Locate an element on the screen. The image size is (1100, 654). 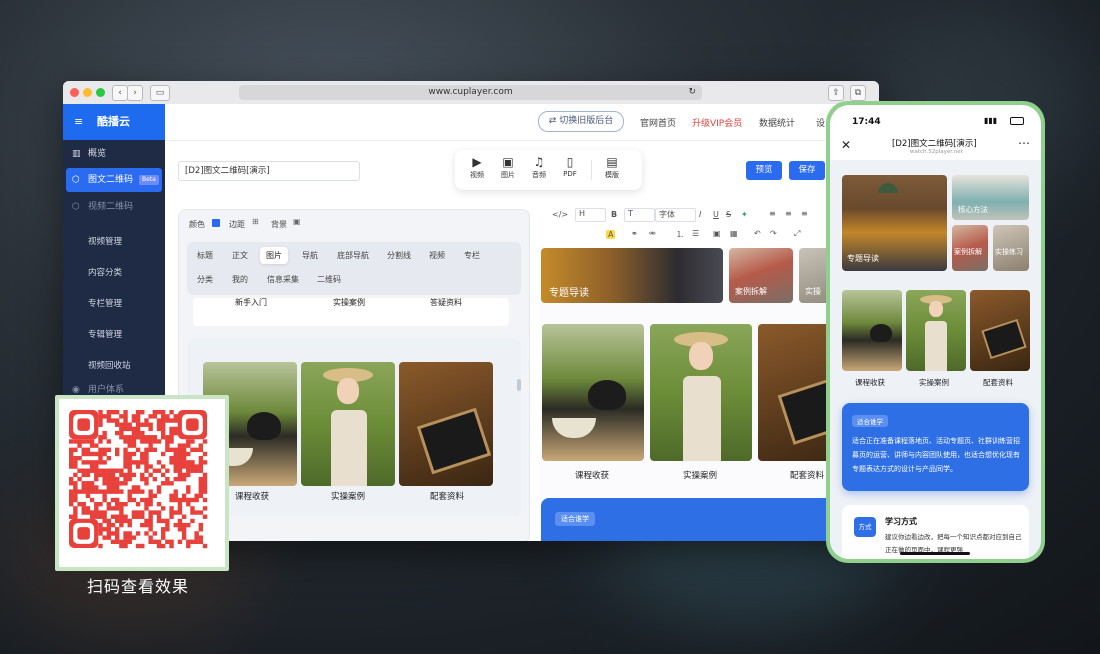
link-icon: ⚭ is located at coordinates (634, 233).